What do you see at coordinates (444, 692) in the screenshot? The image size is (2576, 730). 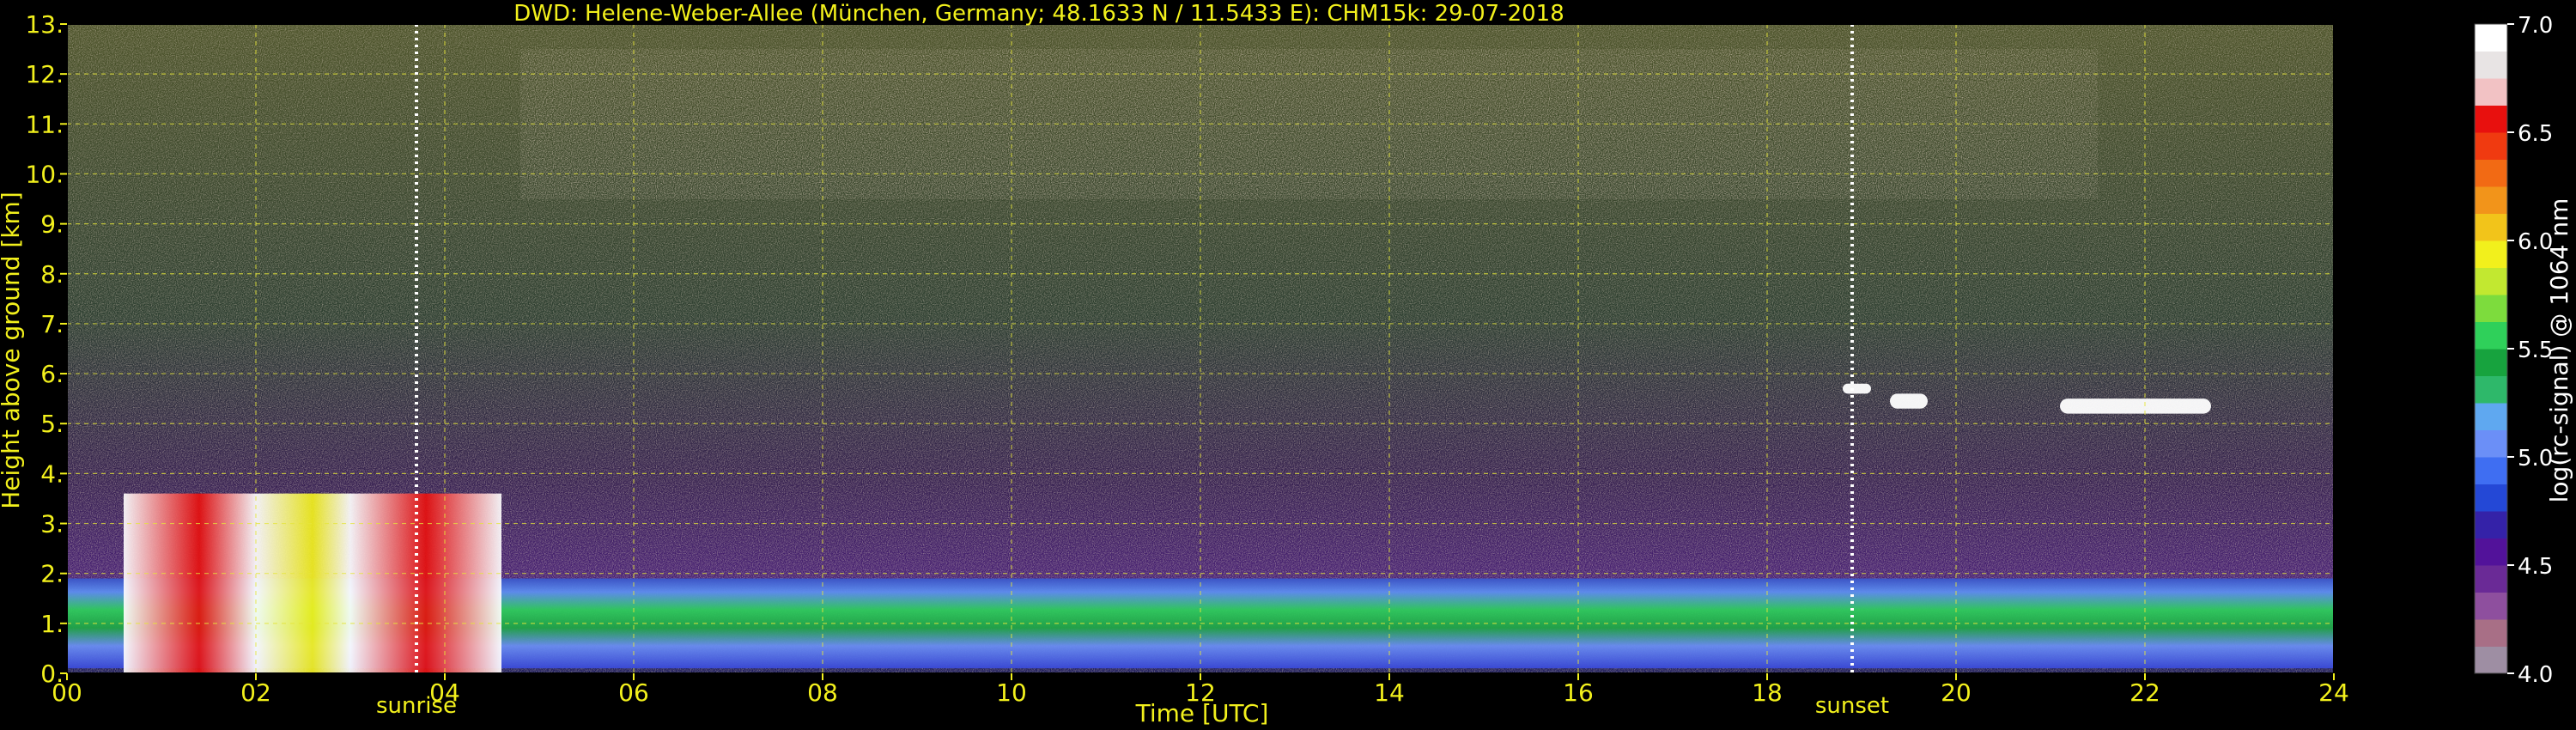 I see `x-tick-label: 04` at bounding box center [444, 692].